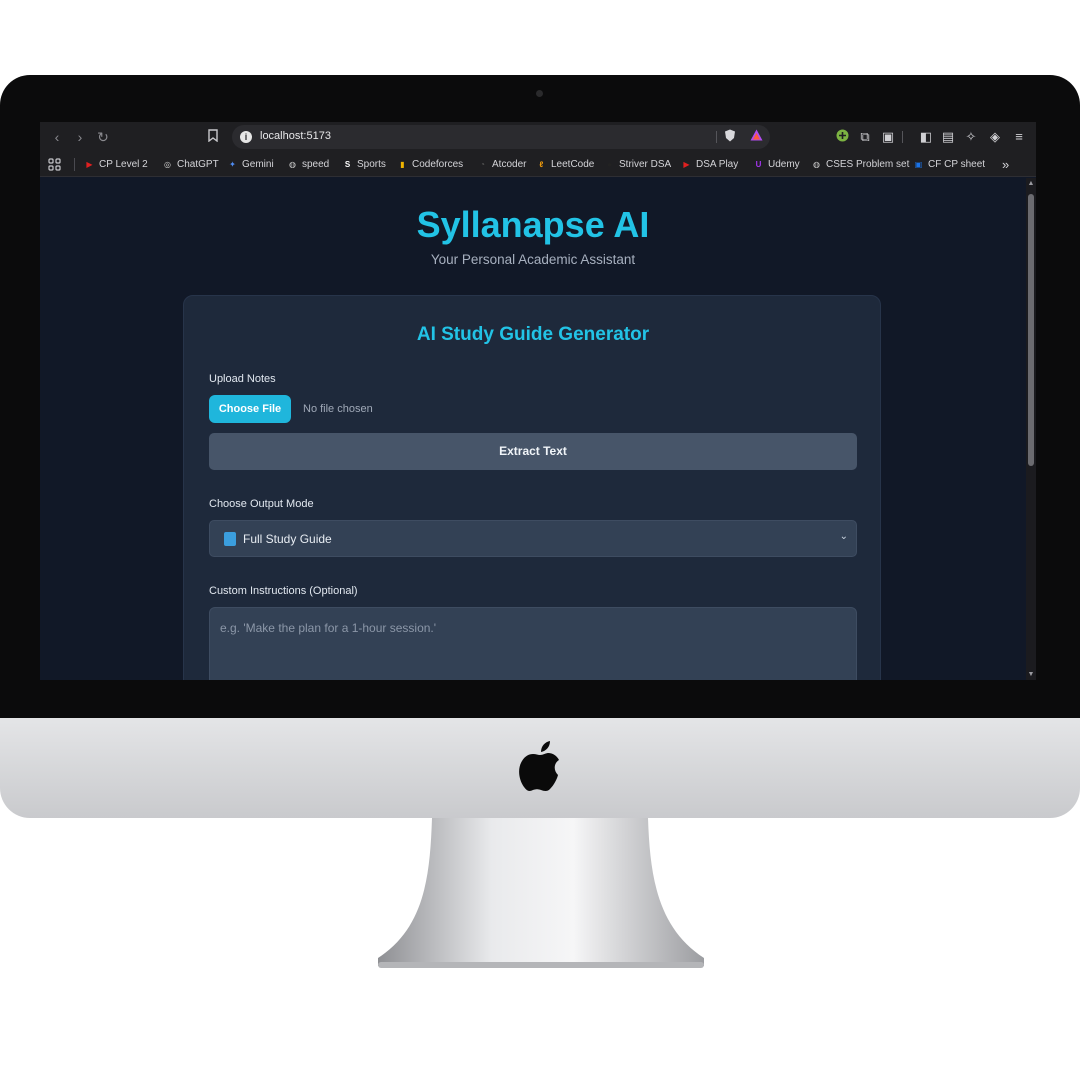 The image size is (1080, 1080). I want to click on bookmark-label: Atcoder, so click(509, 164).